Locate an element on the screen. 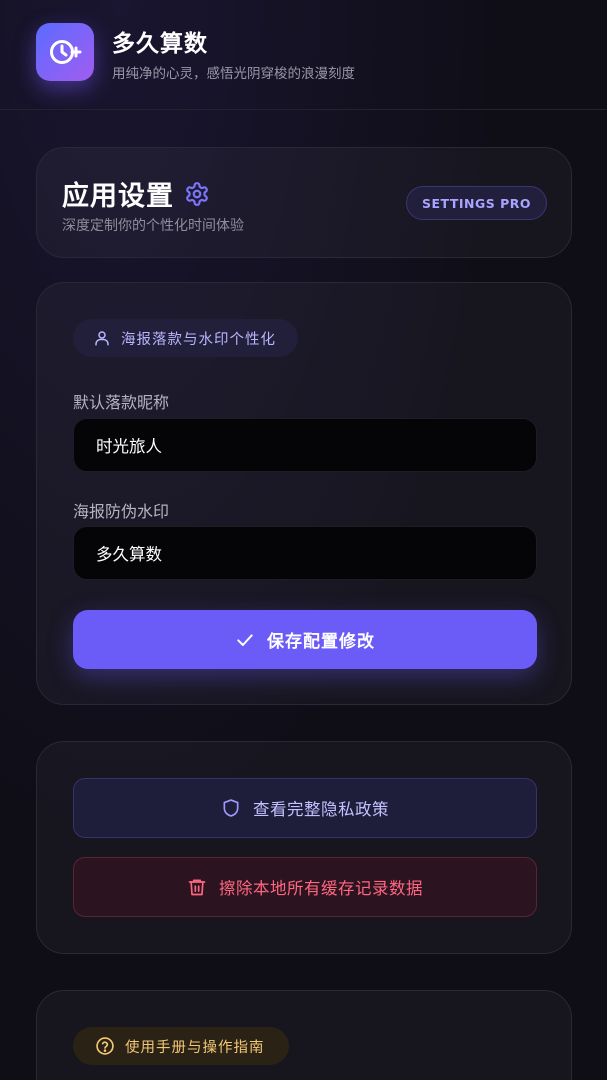 The height and width of the screenshot is (1080, 607). app-subtitle: 用纯净的心灵，感悟光阴穿梭的浪漫刻度 is located at coordinates (233, 74).